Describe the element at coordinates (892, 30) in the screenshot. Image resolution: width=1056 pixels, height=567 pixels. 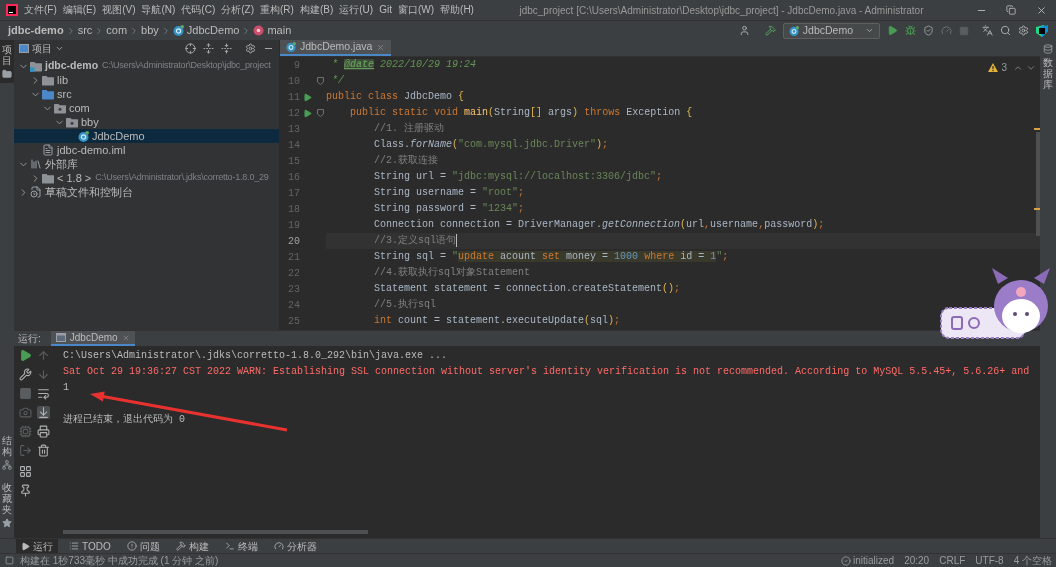
I see `run-icon` at that location.